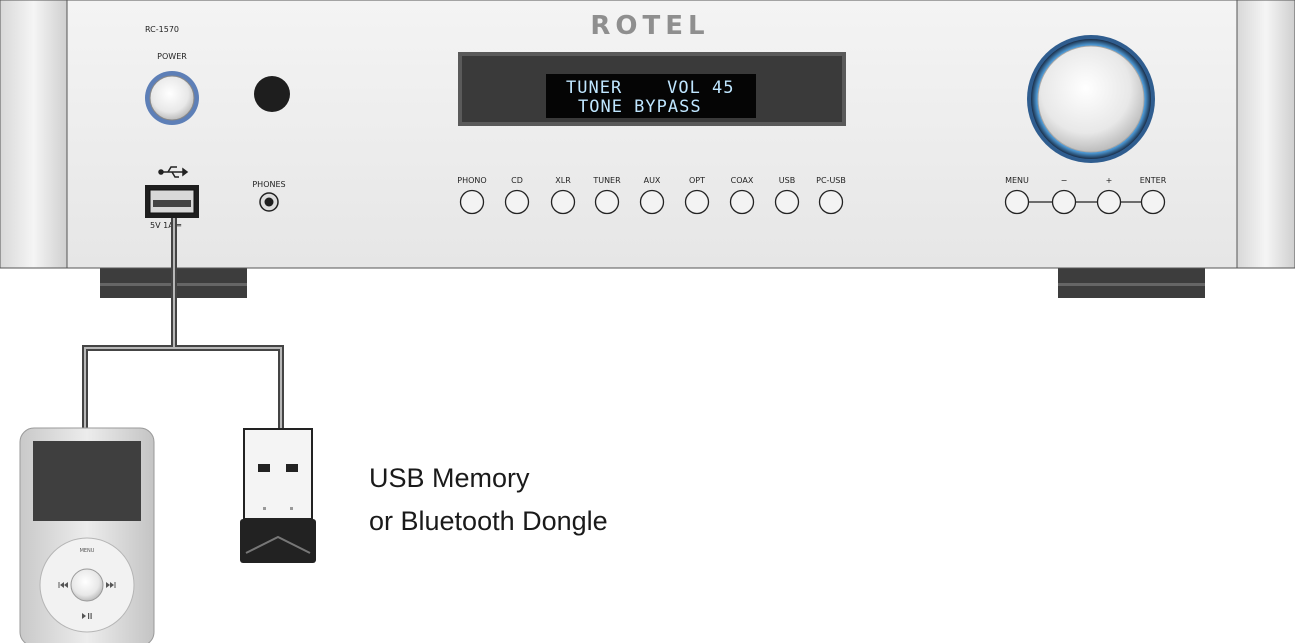  What do you see at coordinates (1109, 180) in the screenshot?
I see `control-label-plus: +` at bounding box center [1109, 180].